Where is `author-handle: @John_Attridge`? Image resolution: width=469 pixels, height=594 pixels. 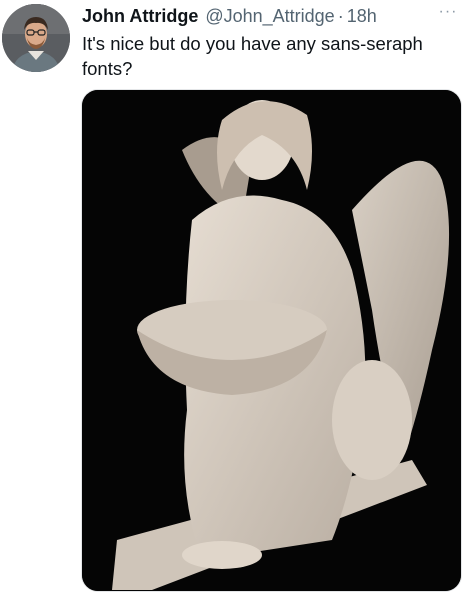 author-handle: @John_Attridge is located at coordinates (269, 16).